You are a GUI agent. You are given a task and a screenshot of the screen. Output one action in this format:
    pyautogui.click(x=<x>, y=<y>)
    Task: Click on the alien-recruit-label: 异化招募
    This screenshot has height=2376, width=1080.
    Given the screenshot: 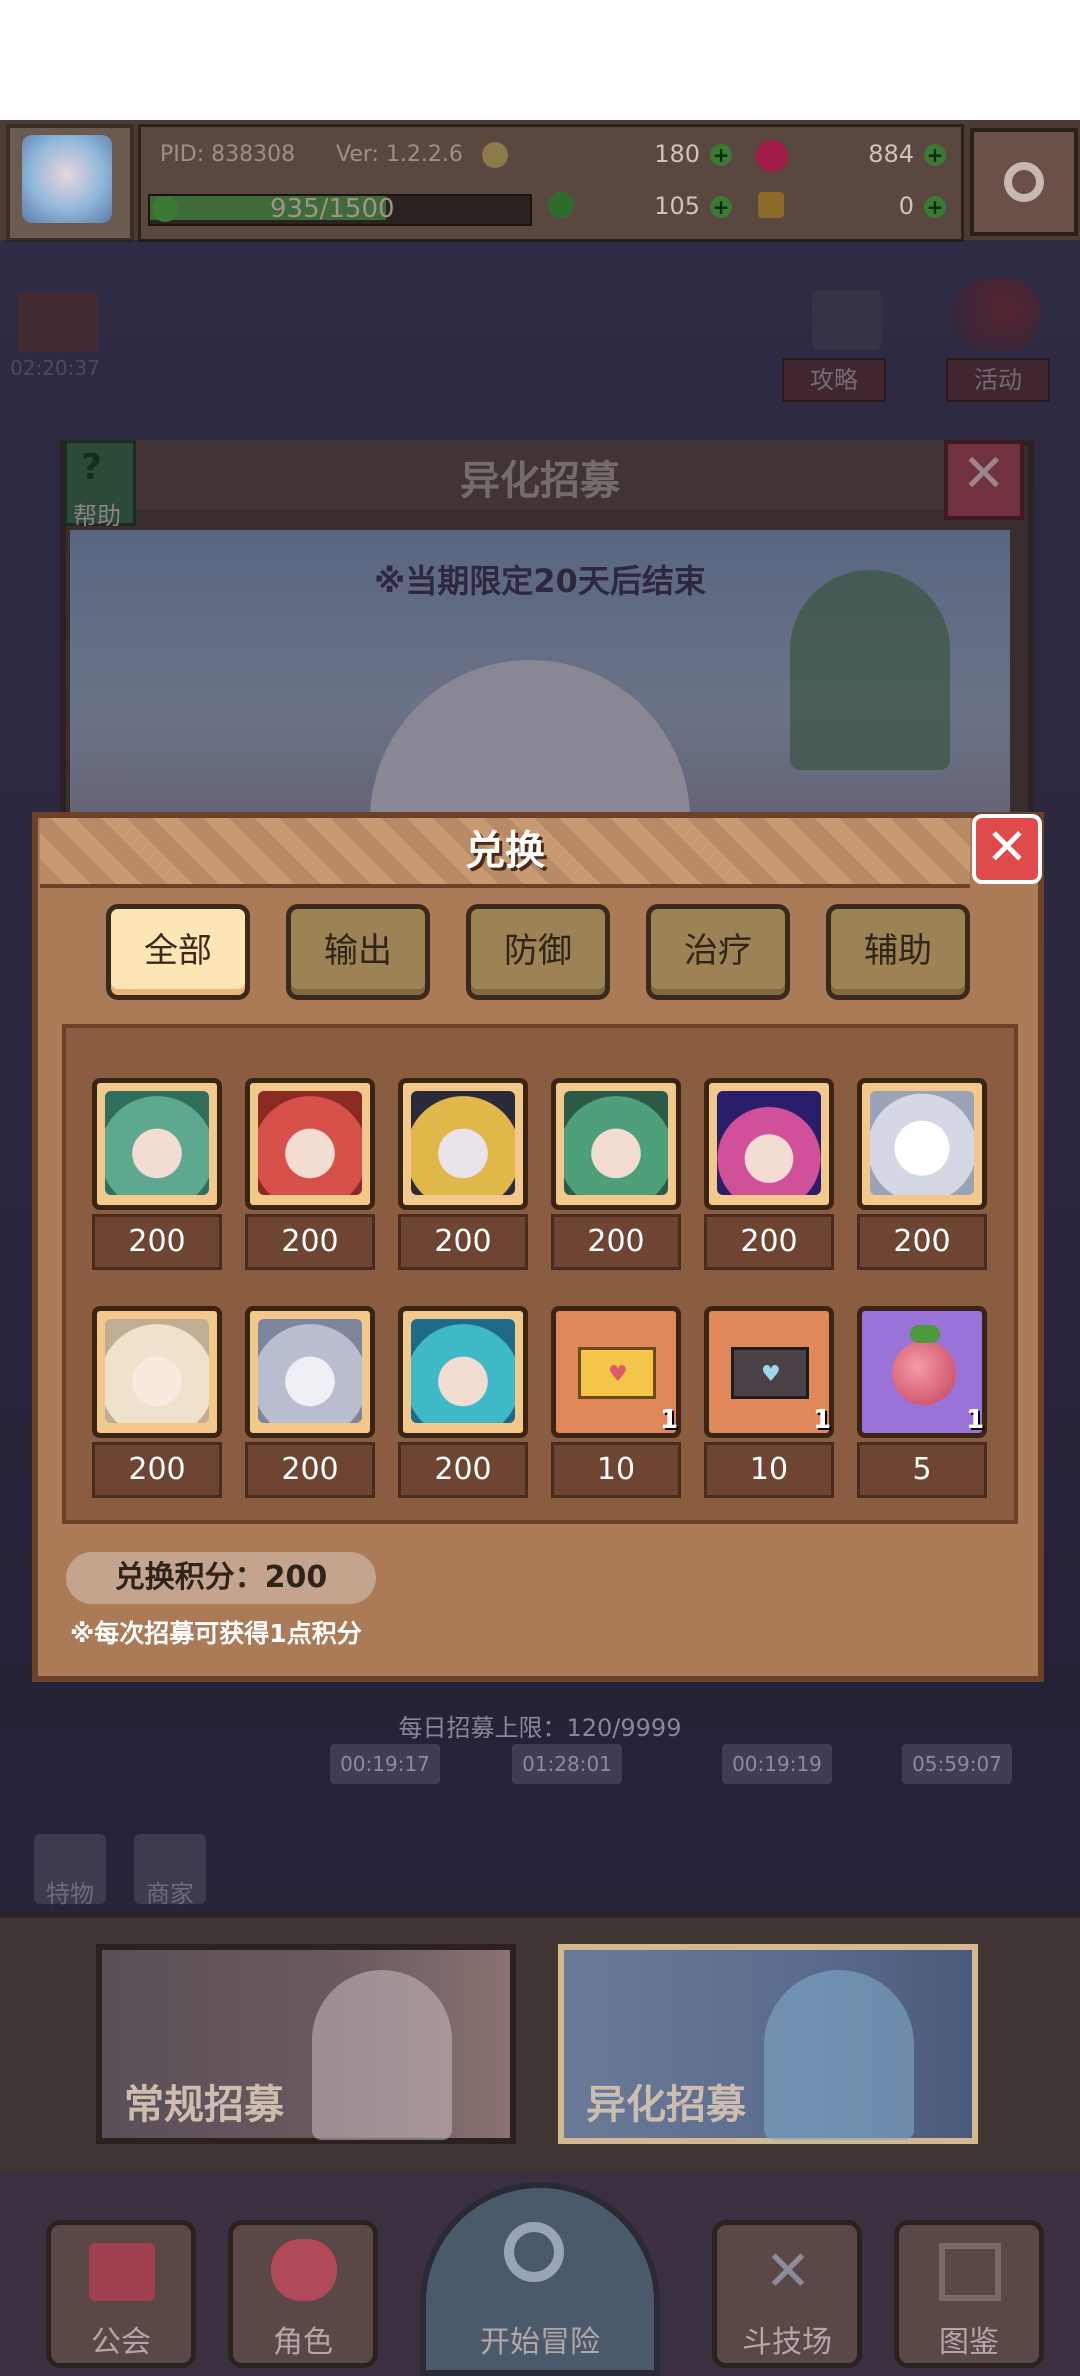 What is the action you would take?
    pyautogui.click(x=666, y=2105)
    